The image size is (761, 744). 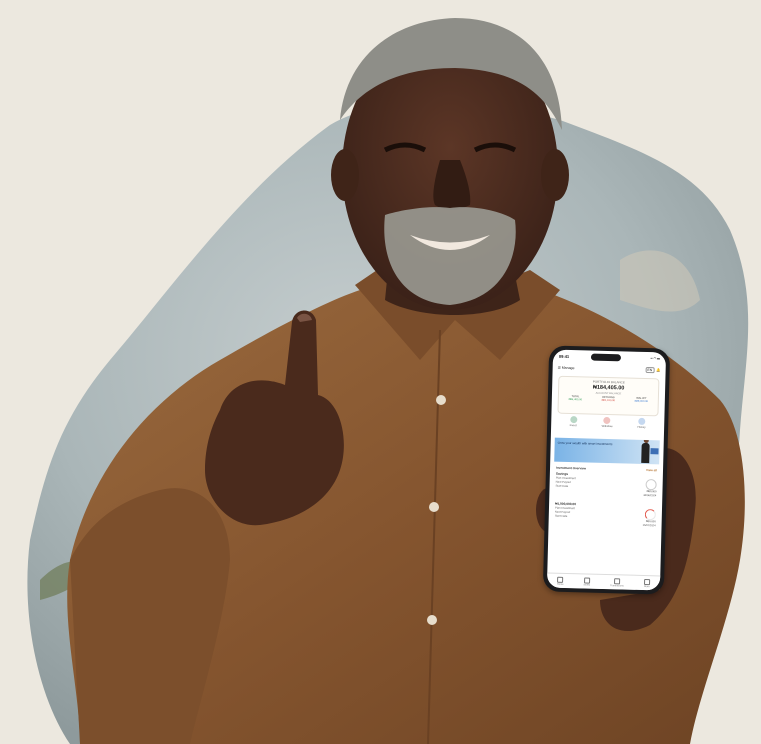 I want to click on notification-bell-icon: 🔔, so click(x=658, y=370).